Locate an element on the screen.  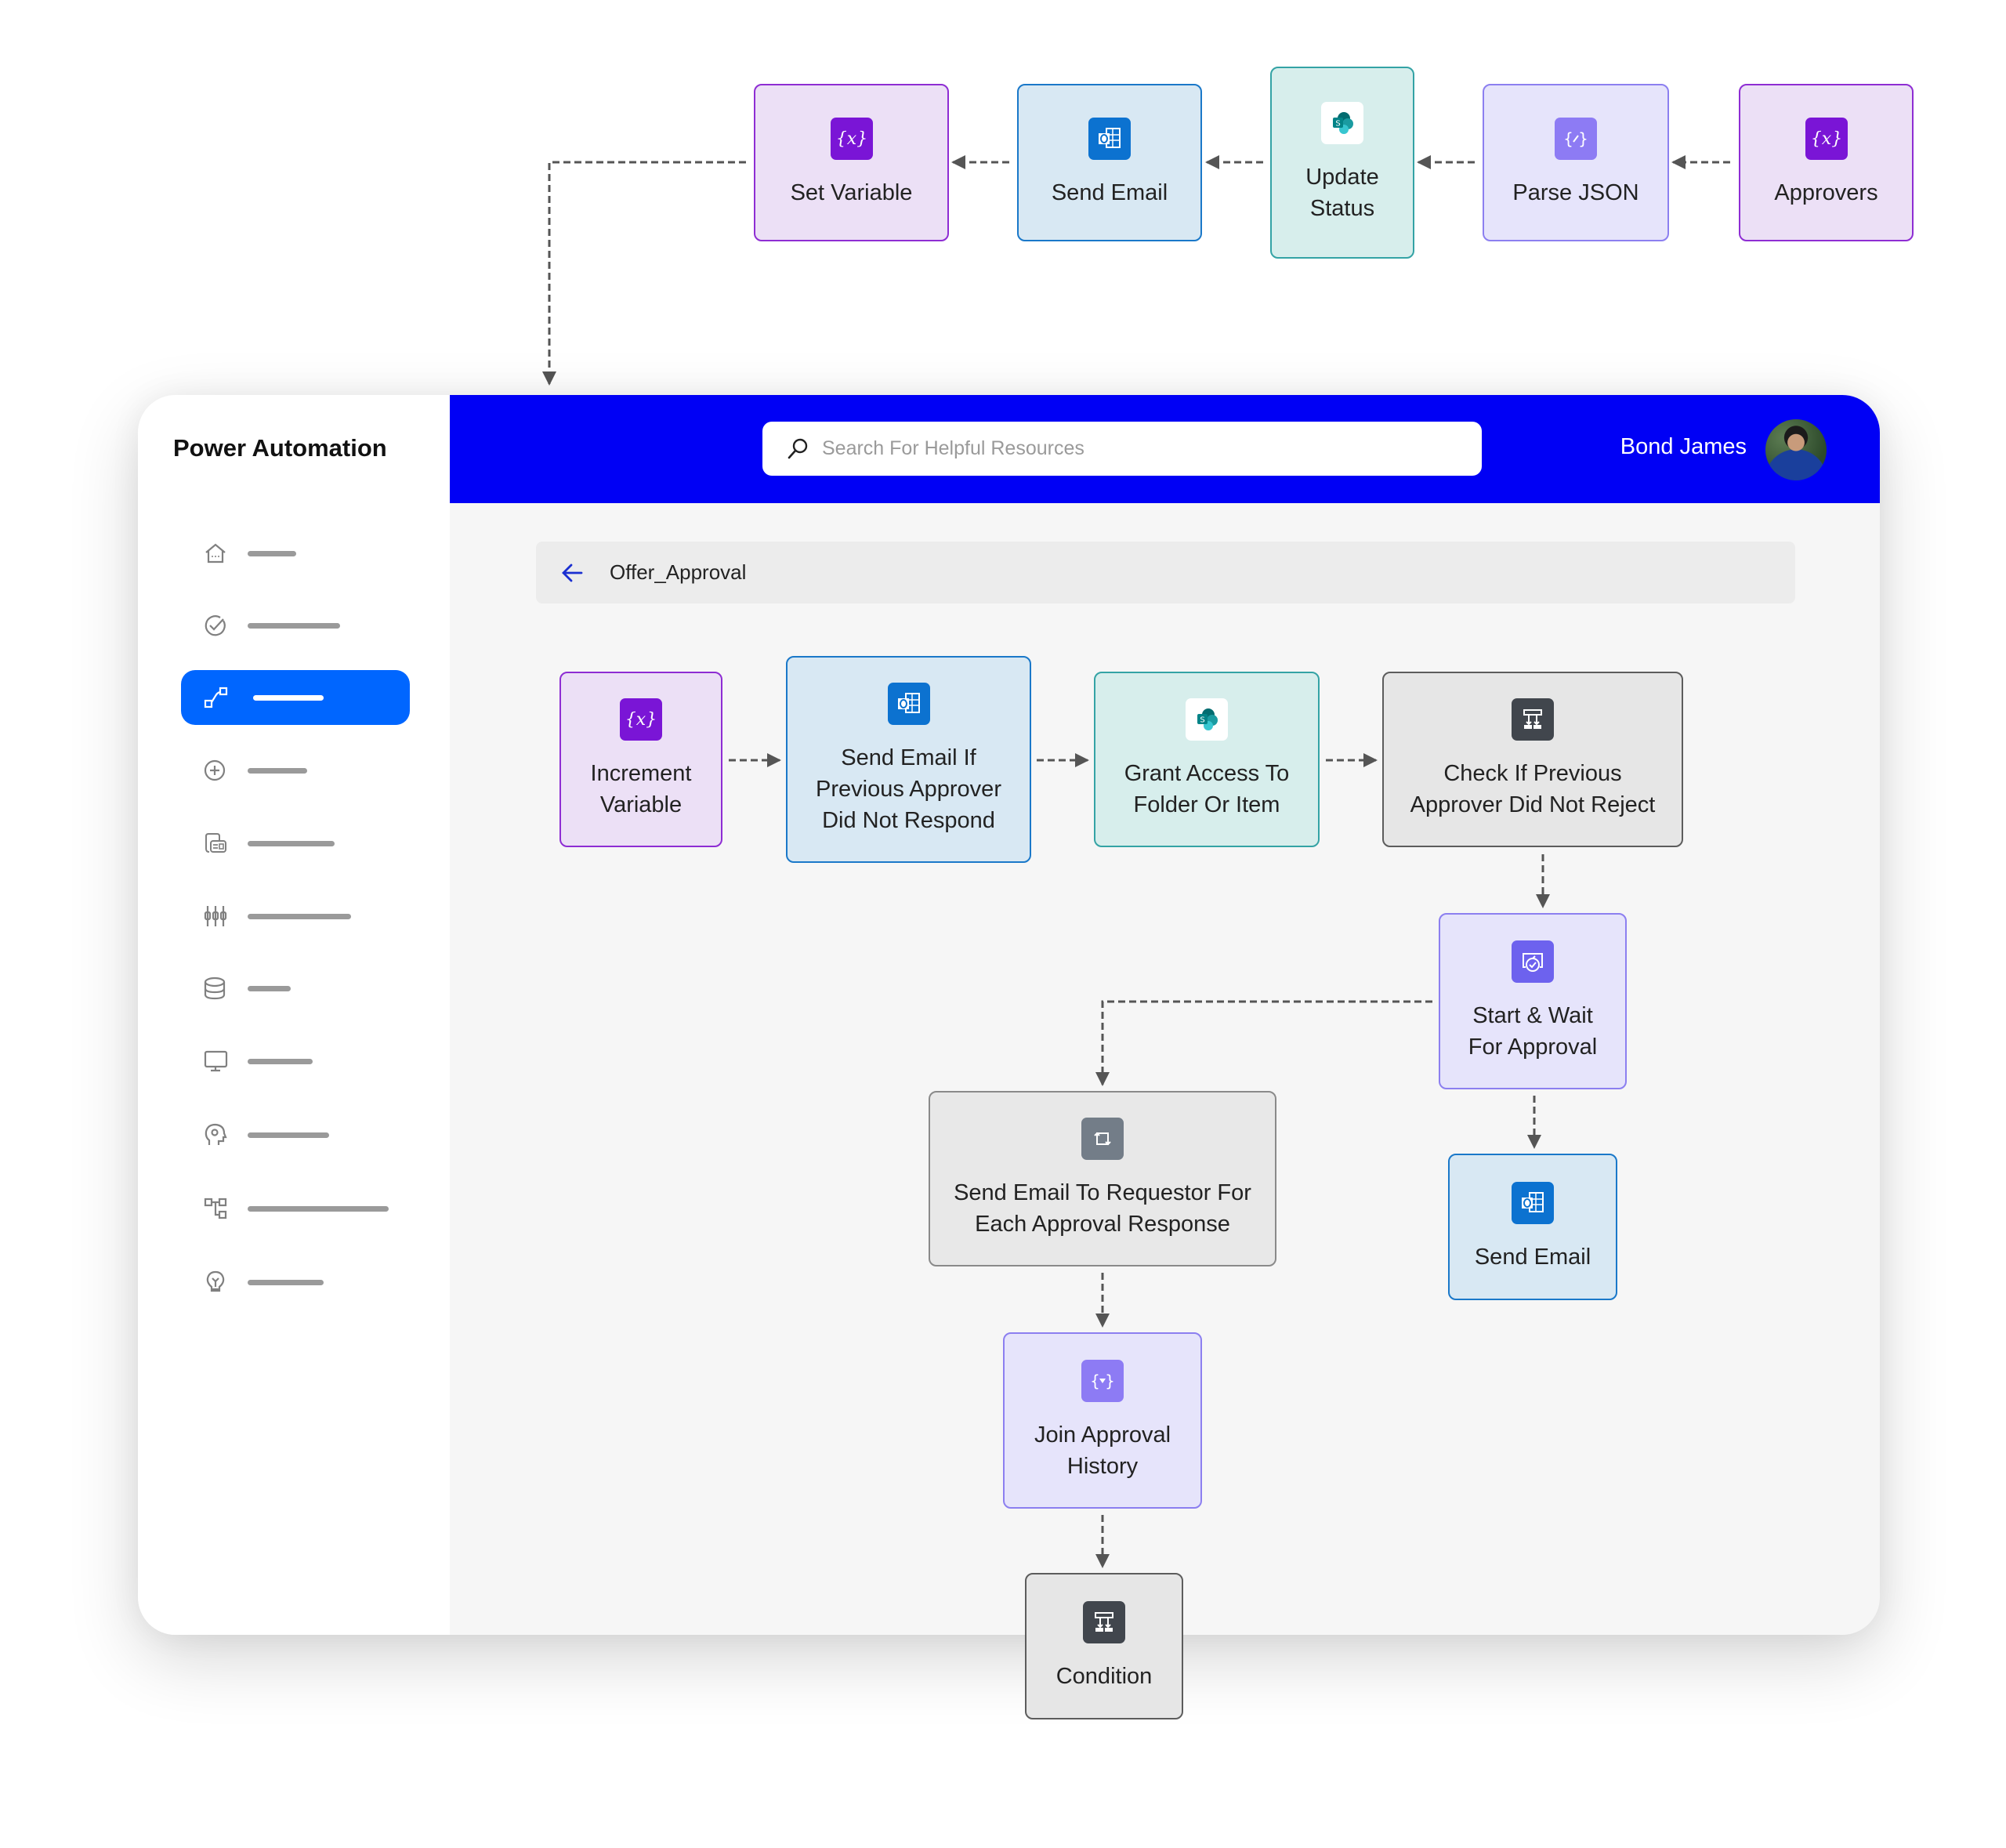
node-label: Set Variable is located at coordinates (851, 192).